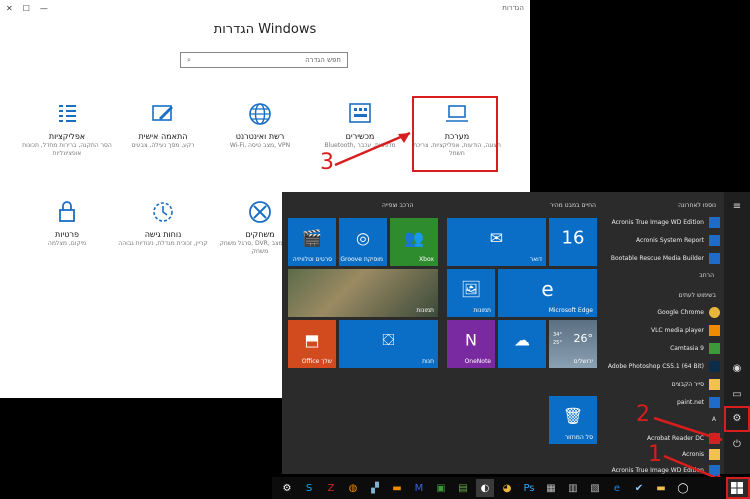 The height and width of the screenshot is (499, 750). What do you see at coordinates (661, 488) in the screenshot?
I see `folder-icon: ▬` at bounding box center [661, 488].